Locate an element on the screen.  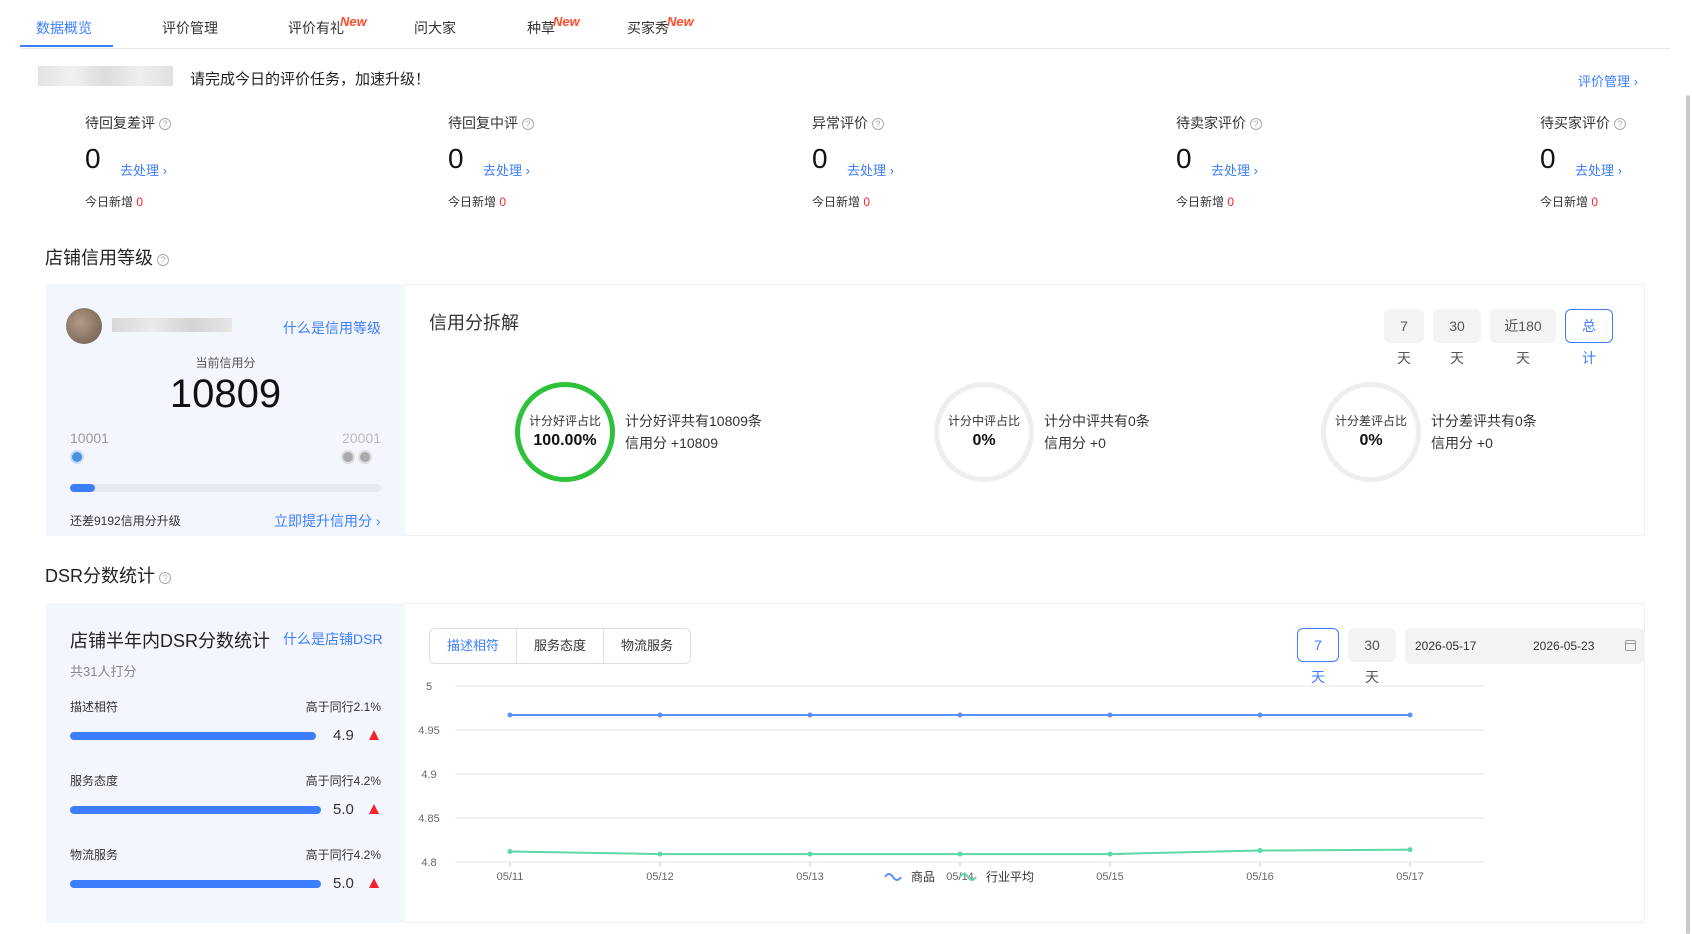
dsr-row-compare: 高于同行2.1% is located at coordinates (343, 707).